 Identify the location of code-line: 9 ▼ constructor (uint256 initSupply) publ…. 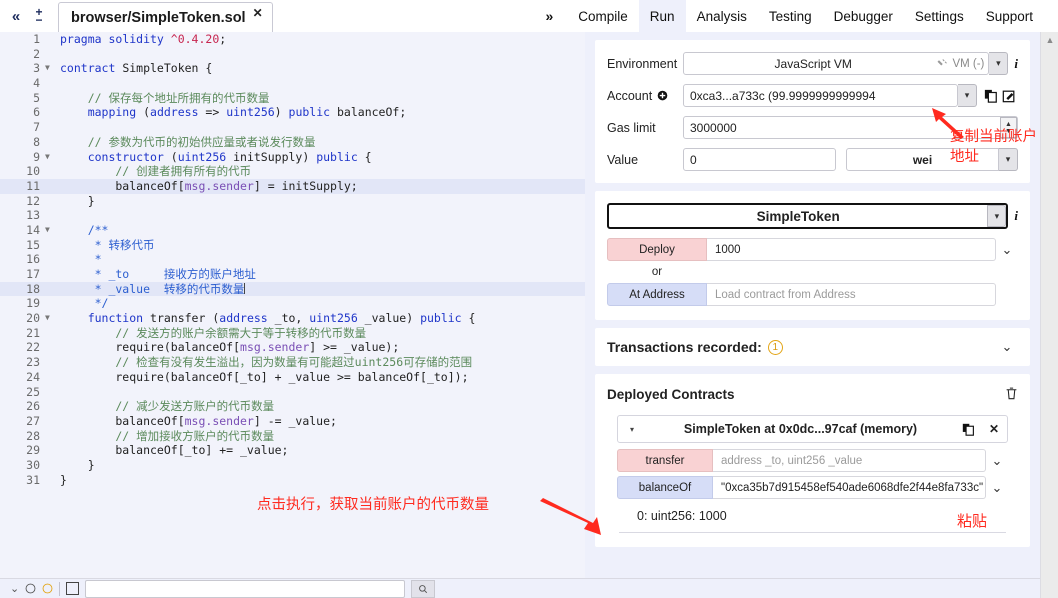
(292, 157).